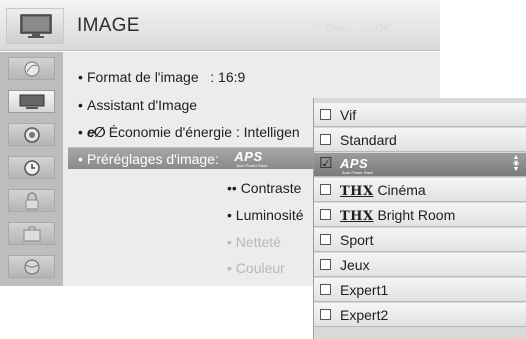 The width and height of the screenshot is (526, 339). What do you see at coordinates (420, 265) in the screenshot?
I see `preset-option-jeux: Jeux` at bounding box center [420, 265].